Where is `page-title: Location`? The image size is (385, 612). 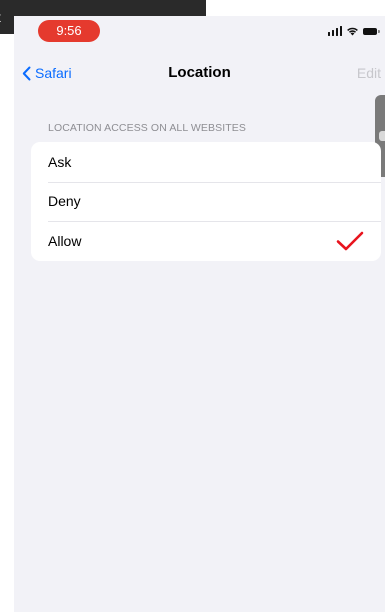 page-title: Location is located at coordinates (199, 72).